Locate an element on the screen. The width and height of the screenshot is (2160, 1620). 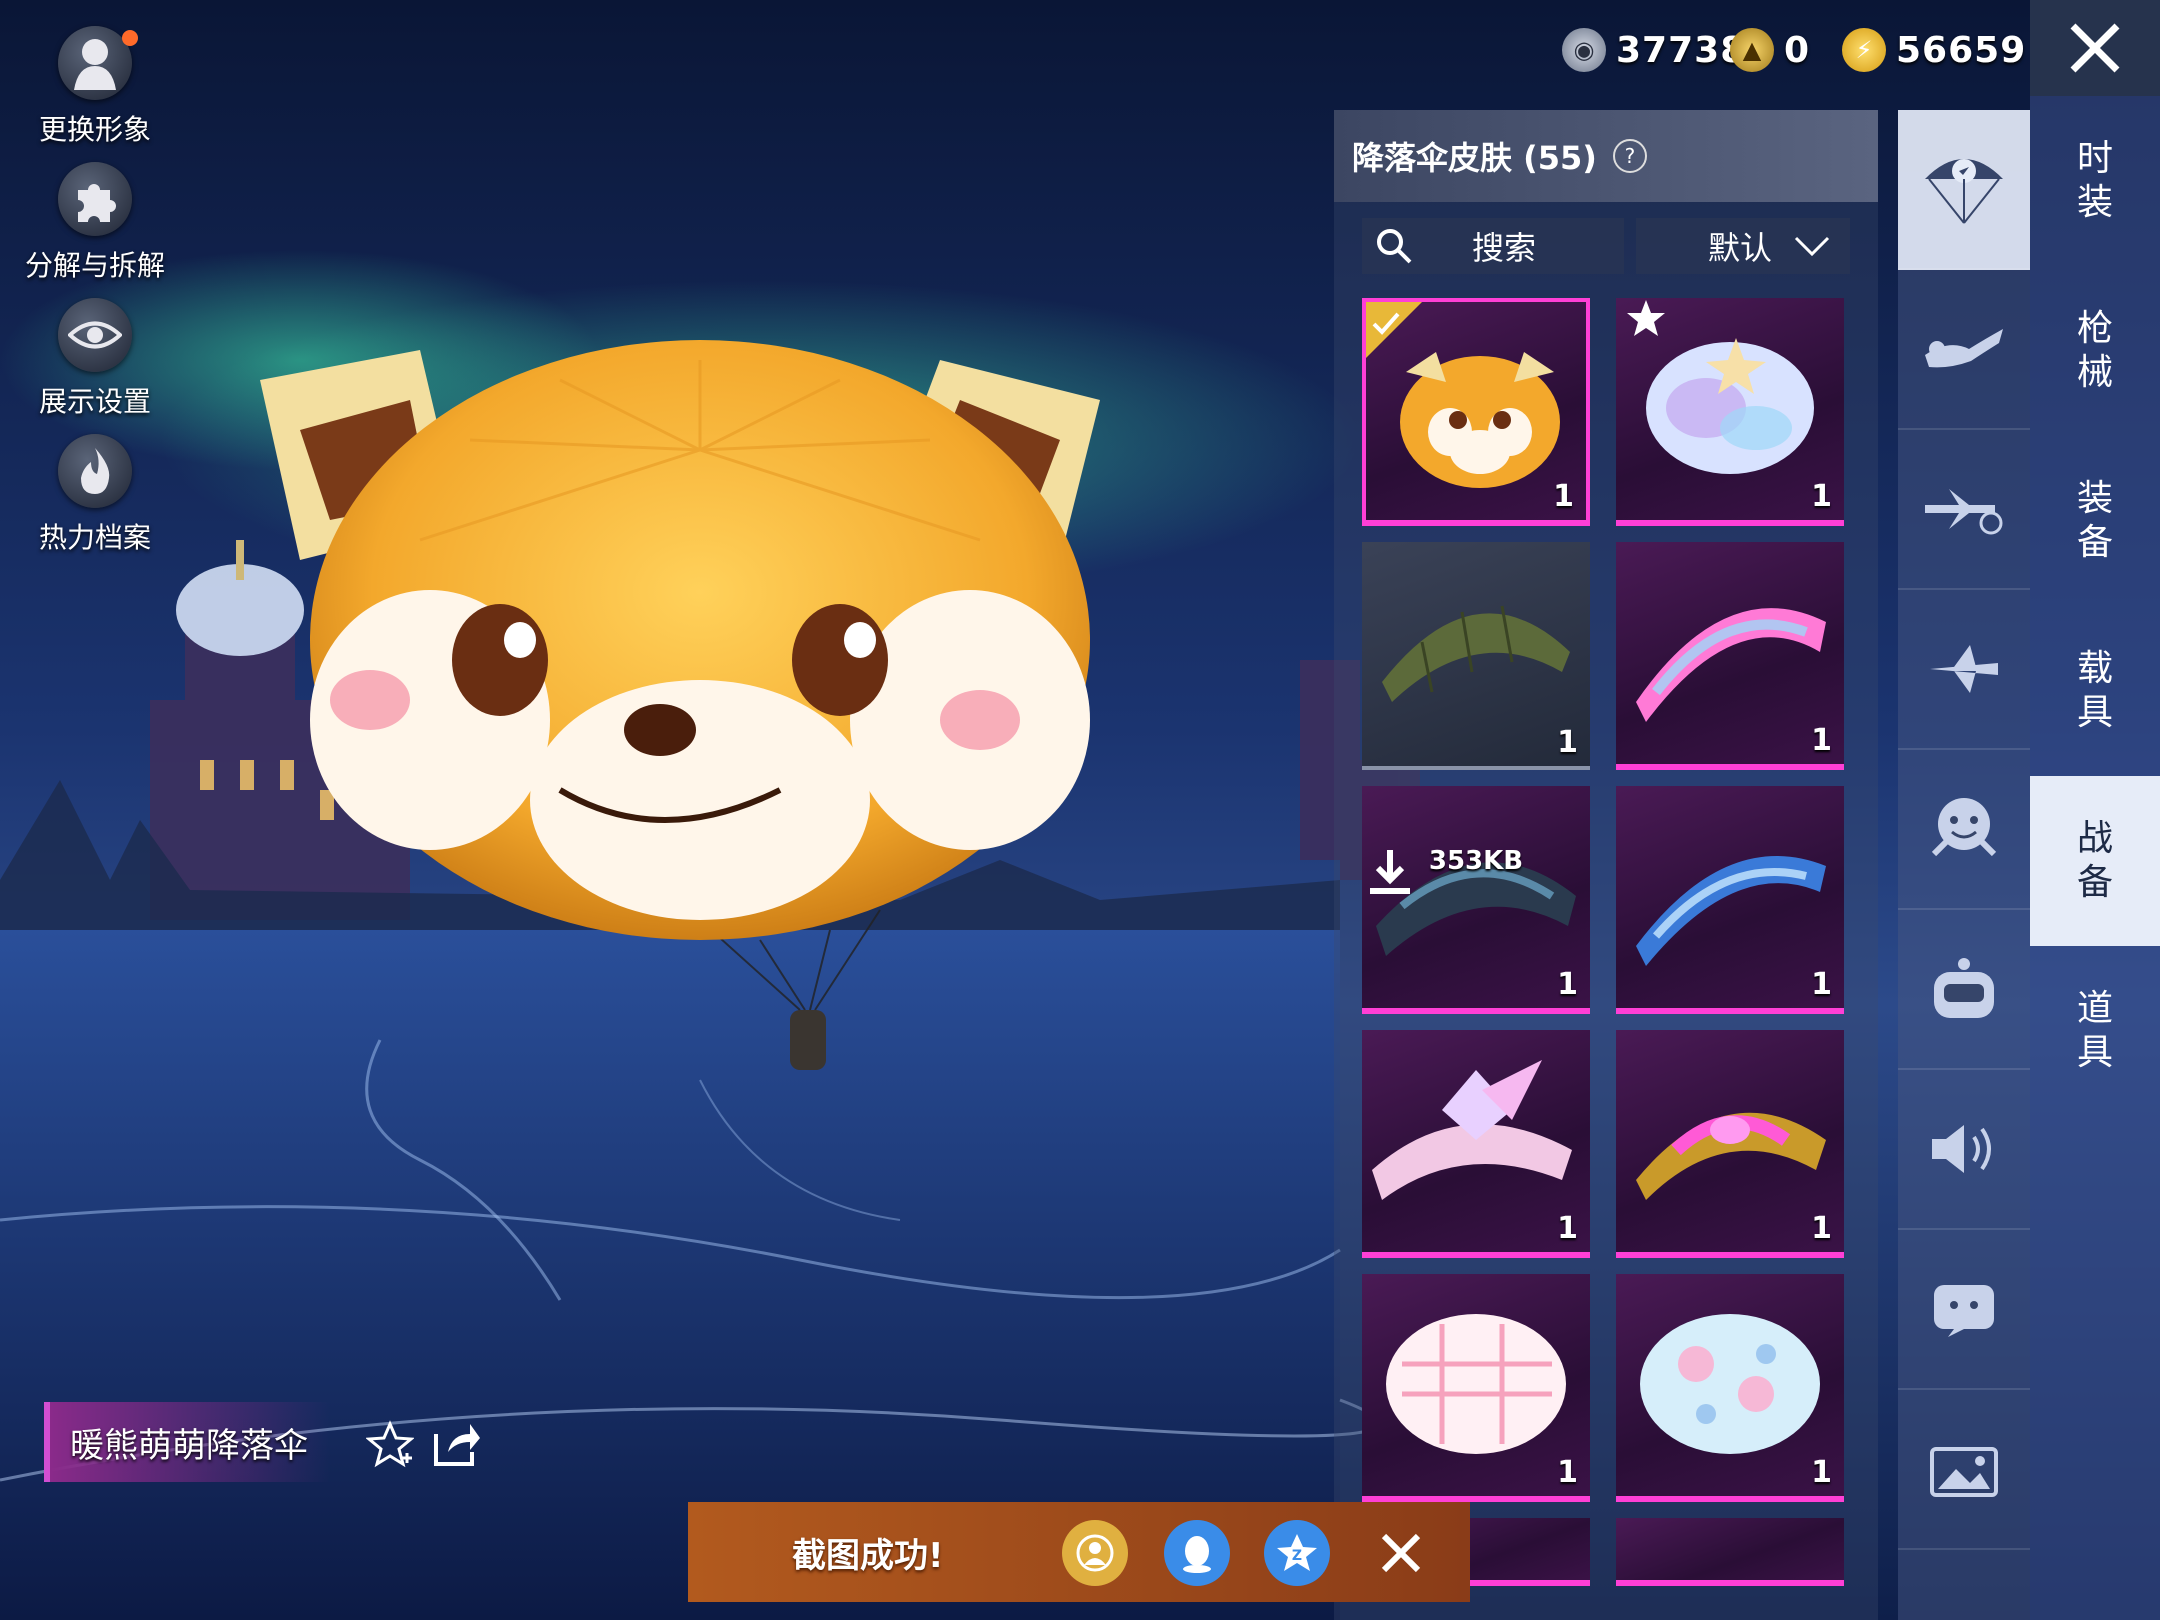
category-tabs is located at coordinates (1964, 865).